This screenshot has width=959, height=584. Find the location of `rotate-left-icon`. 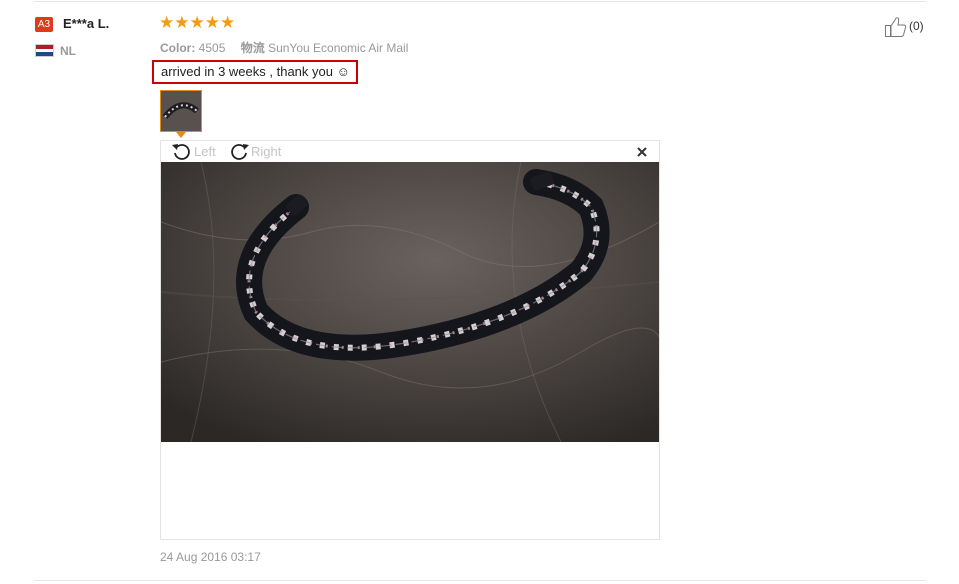

rotate-left-icon is located at coordinates (181, 152).